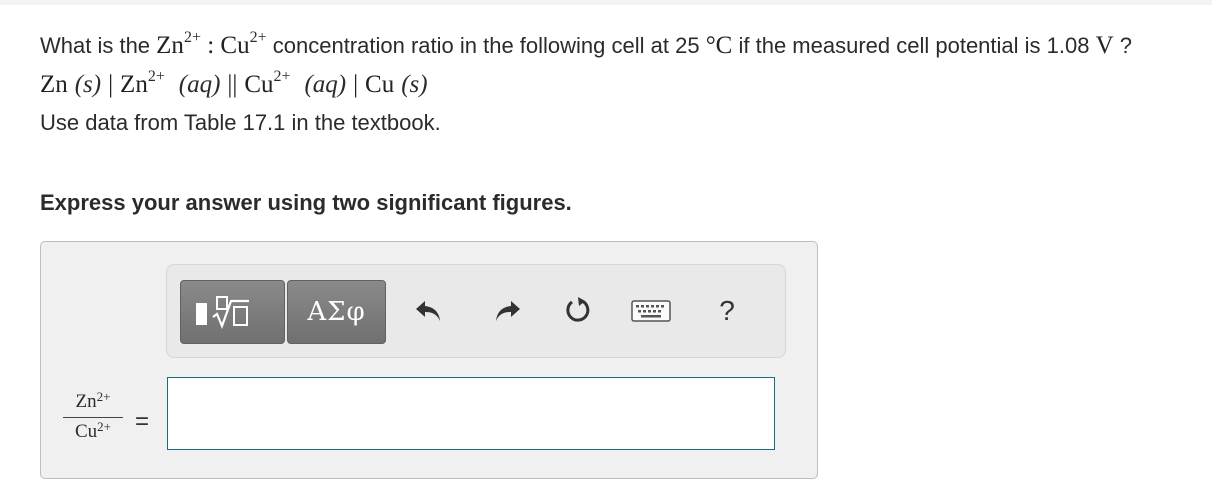 This screenshot has height=490, width=1212. What do you see at coordinates (142, 421) in the screenshot?
I see `equals-sign: =` at bounding box center [142, 421].